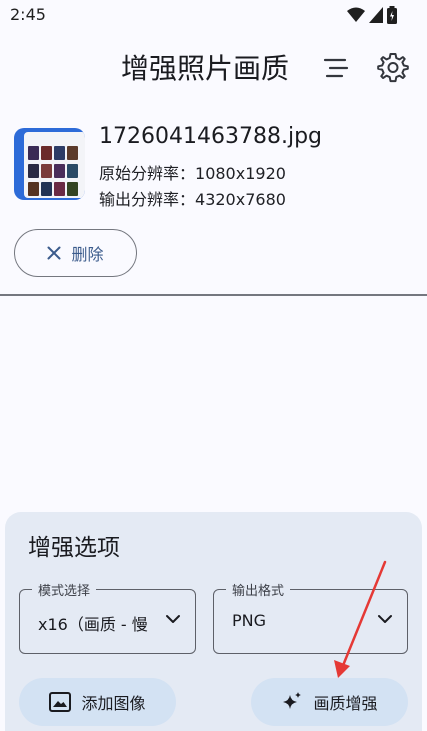  I want to click on wifi-icon, so click(356, 14).